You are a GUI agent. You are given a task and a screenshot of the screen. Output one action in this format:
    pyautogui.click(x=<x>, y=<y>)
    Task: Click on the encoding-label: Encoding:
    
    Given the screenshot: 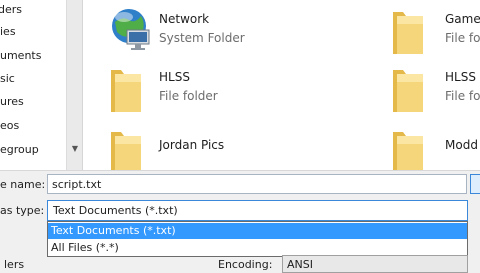 What is the action you would take?
    pyautogui.click(x=245, y=264)
    